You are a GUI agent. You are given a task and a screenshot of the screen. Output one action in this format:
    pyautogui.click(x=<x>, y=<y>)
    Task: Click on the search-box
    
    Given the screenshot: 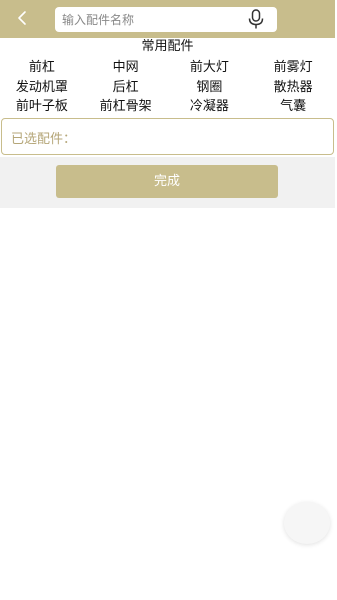 What is the action you would take?
    pyautogui.click(x=166, y=19)
    